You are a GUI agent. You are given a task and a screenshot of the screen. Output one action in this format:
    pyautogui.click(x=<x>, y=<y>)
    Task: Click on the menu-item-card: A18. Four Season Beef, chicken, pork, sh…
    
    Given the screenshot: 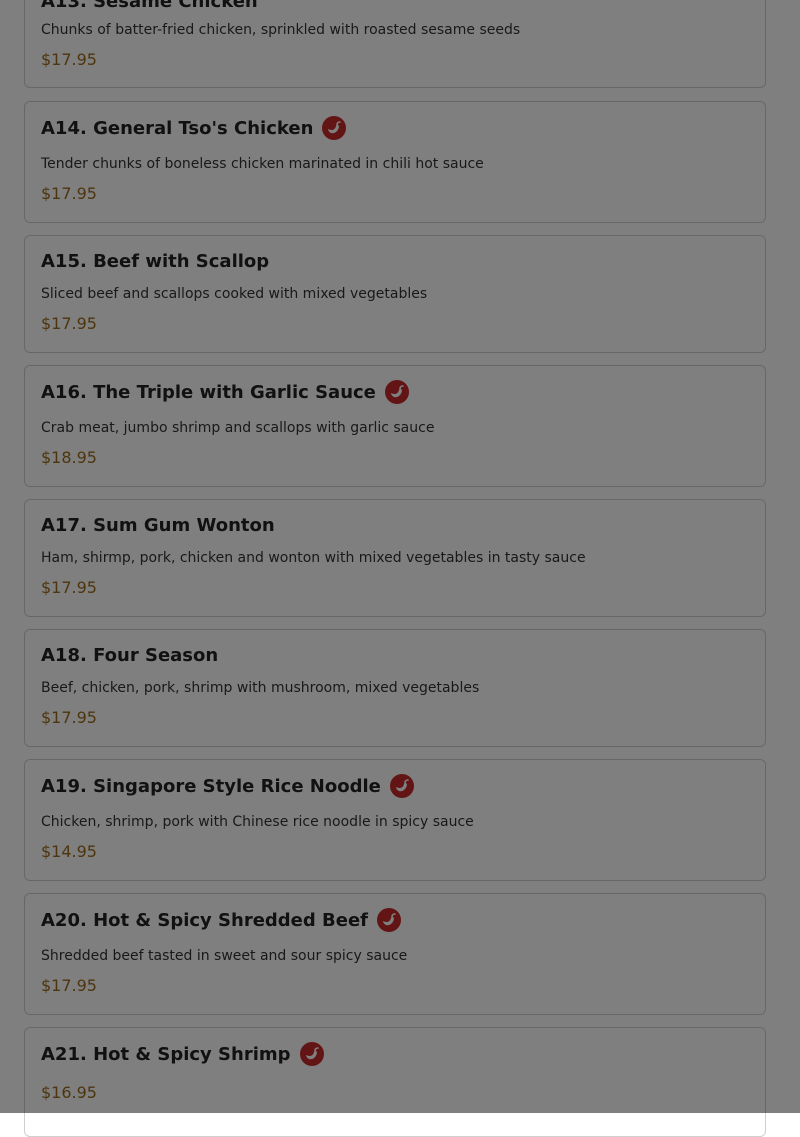 What is the action you would take?
    pyautogui.click(x=395, y=688)
    